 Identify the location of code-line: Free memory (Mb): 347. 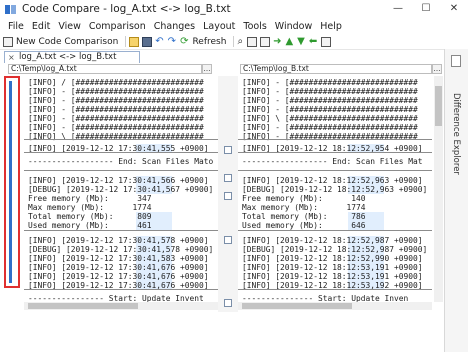
(90, 198).